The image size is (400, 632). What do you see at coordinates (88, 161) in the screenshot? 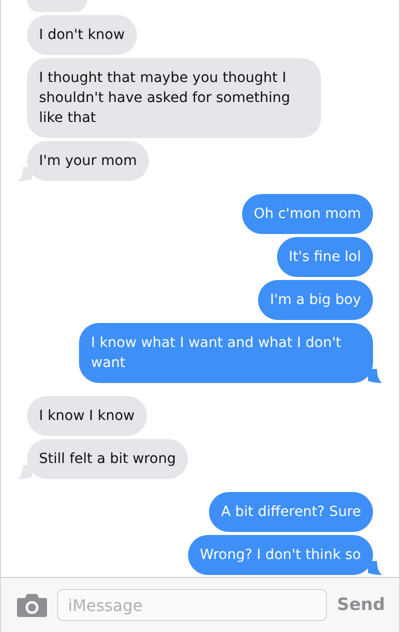
I see `message-bubble: I'm your mom` at bounding box center [88, 161].